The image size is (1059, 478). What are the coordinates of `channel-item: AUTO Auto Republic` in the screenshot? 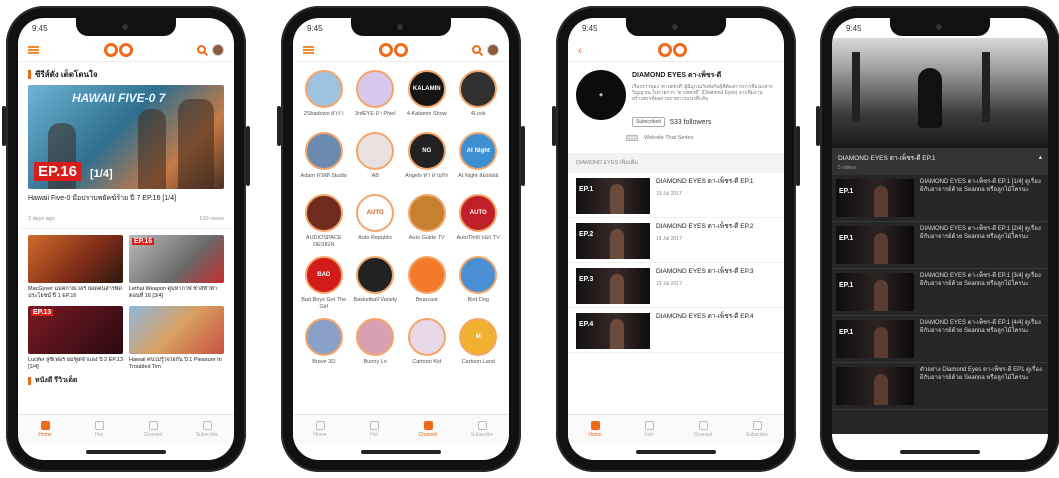 It's located at (376, 221).